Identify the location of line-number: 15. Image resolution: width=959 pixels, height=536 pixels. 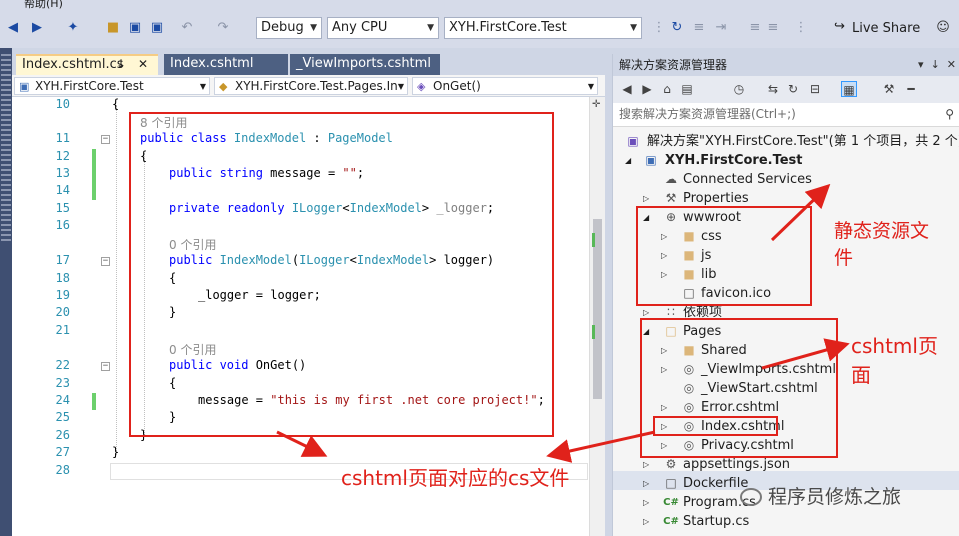
(62, 208).